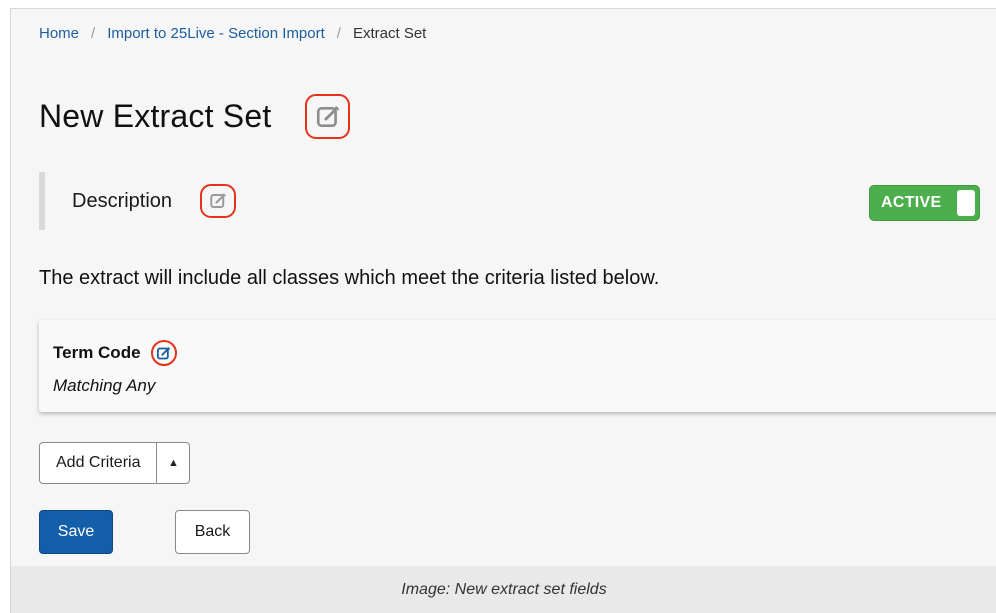 The height and width of the screenshot is (613, 996). Describe the element at coordinates (966, 203) in the screenshot. I see `toggle-knob` at that location.